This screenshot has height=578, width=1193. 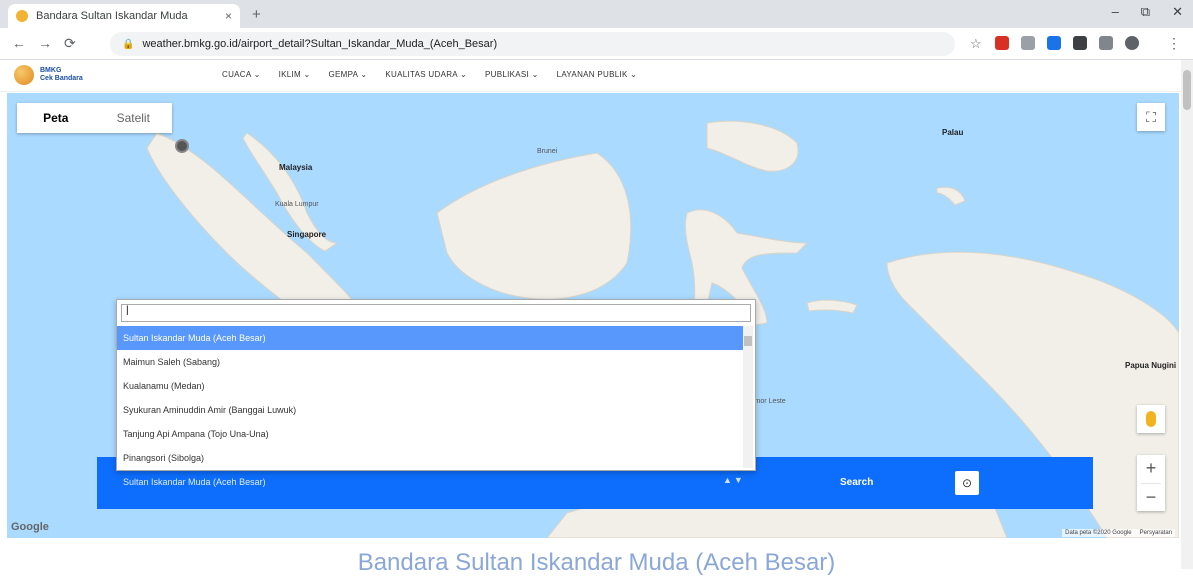 What do you see at coordinates (1177, 12) in the screenshot?
I see `close-window-icon: ✕` at bounding box center [1177, 12].